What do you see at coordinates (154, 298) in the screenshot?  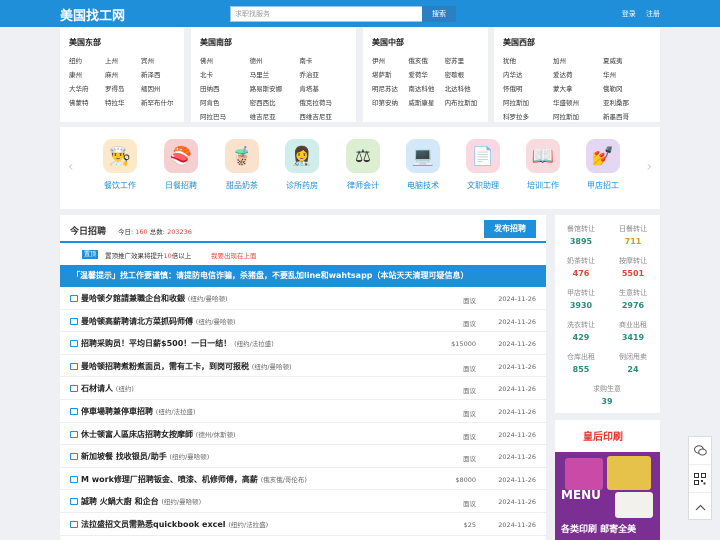 I see `job-title: 曼哈顿夕館請兼職企台和收銀 (纽约/曼哈顿)` at bounding box center [154, 298].